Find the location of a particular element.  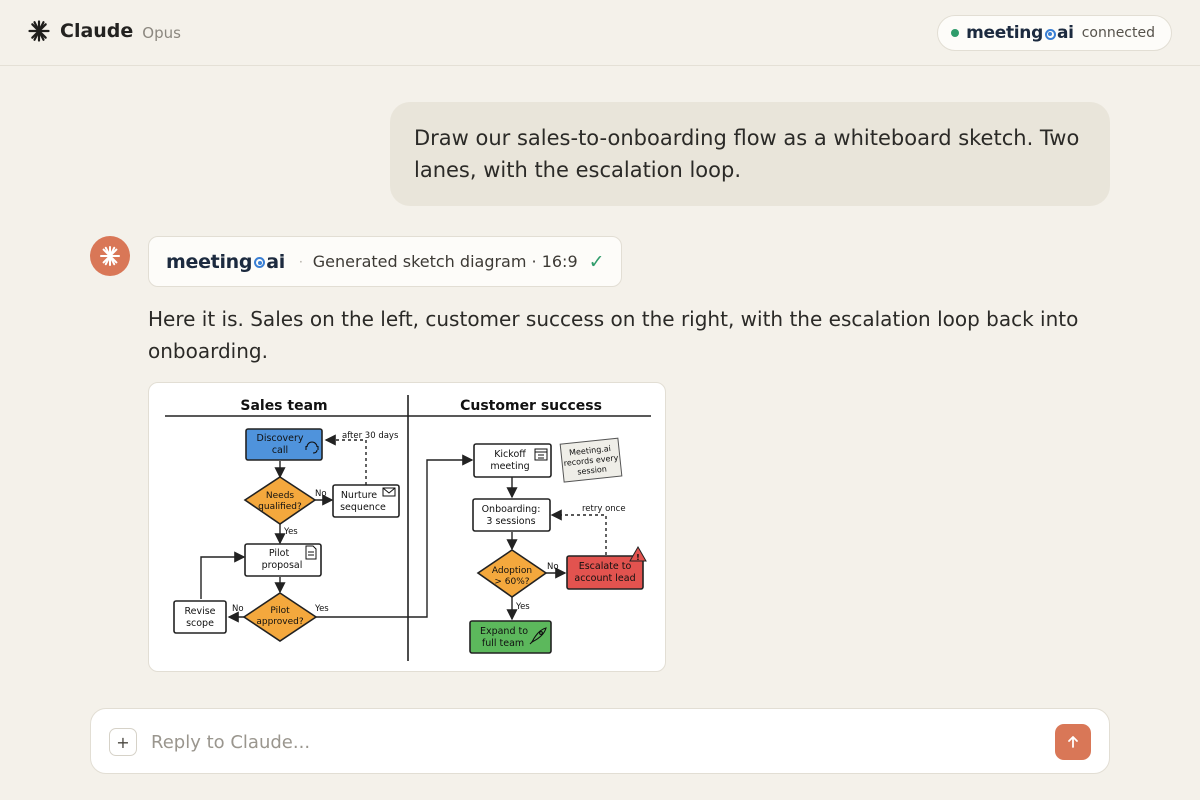

node-label: meeting is located at coordinates (509, 466).